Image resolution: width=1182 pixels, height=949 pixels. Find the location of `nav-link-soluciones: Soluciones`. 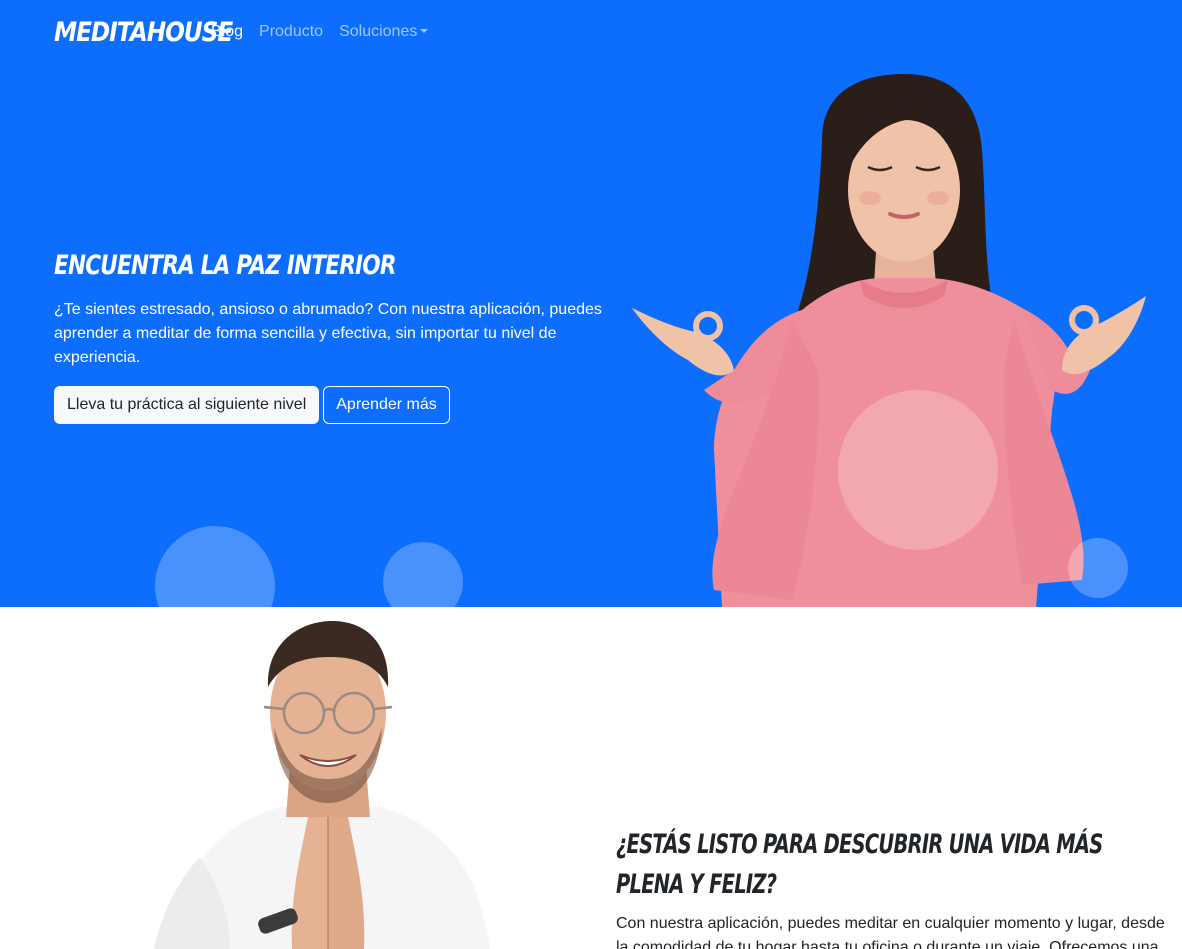

nav-link-soluciones: Soluciones is located at coordinates (384, 32).